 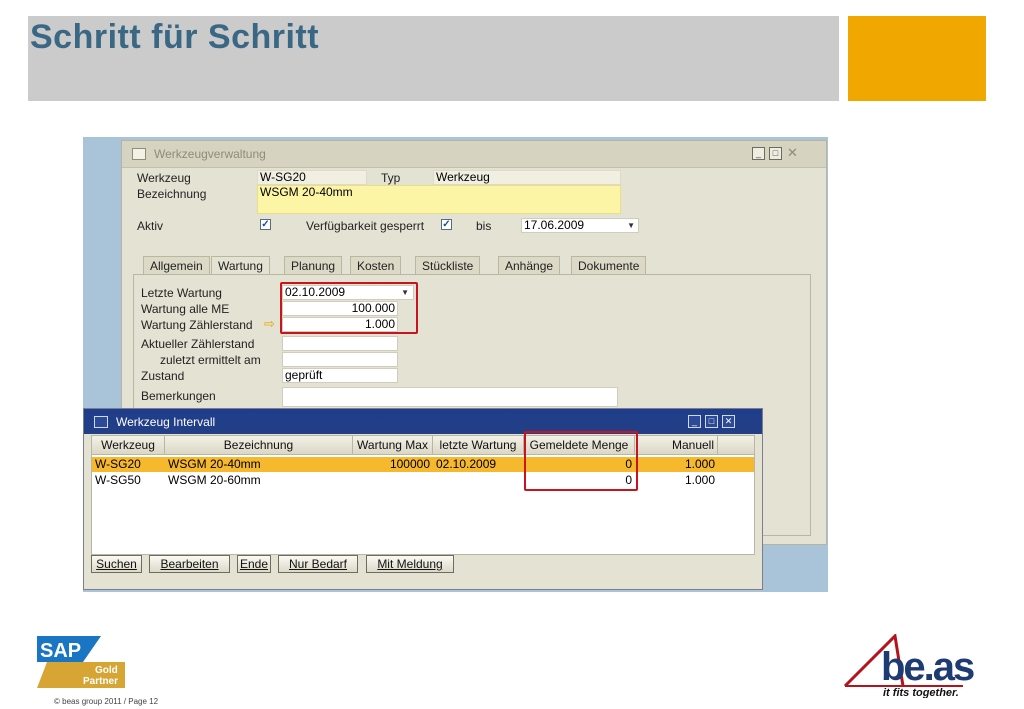 What do you see at coordinates (466, 464) in the screenshot?
I see `cell-letzte-wartung: 02.10.2009` at bounding box center [466, 464].